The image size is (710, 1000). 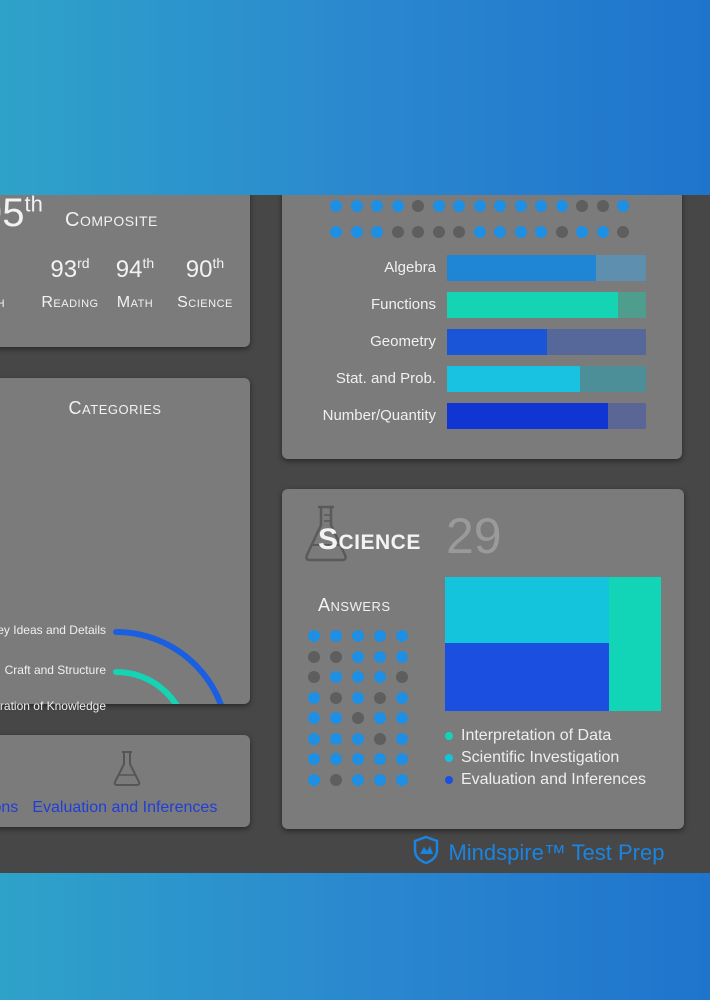 I want to click on reading-suffix: rd, so click(x=83, y=263).